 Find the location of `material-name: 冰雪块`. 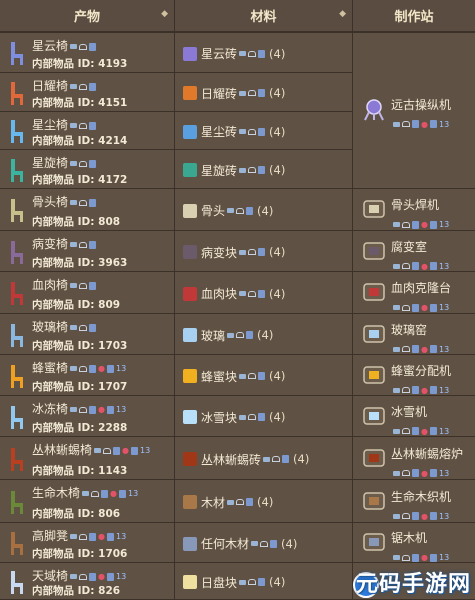

material-name: 冰雪块 is located at coordinates (219, 417).